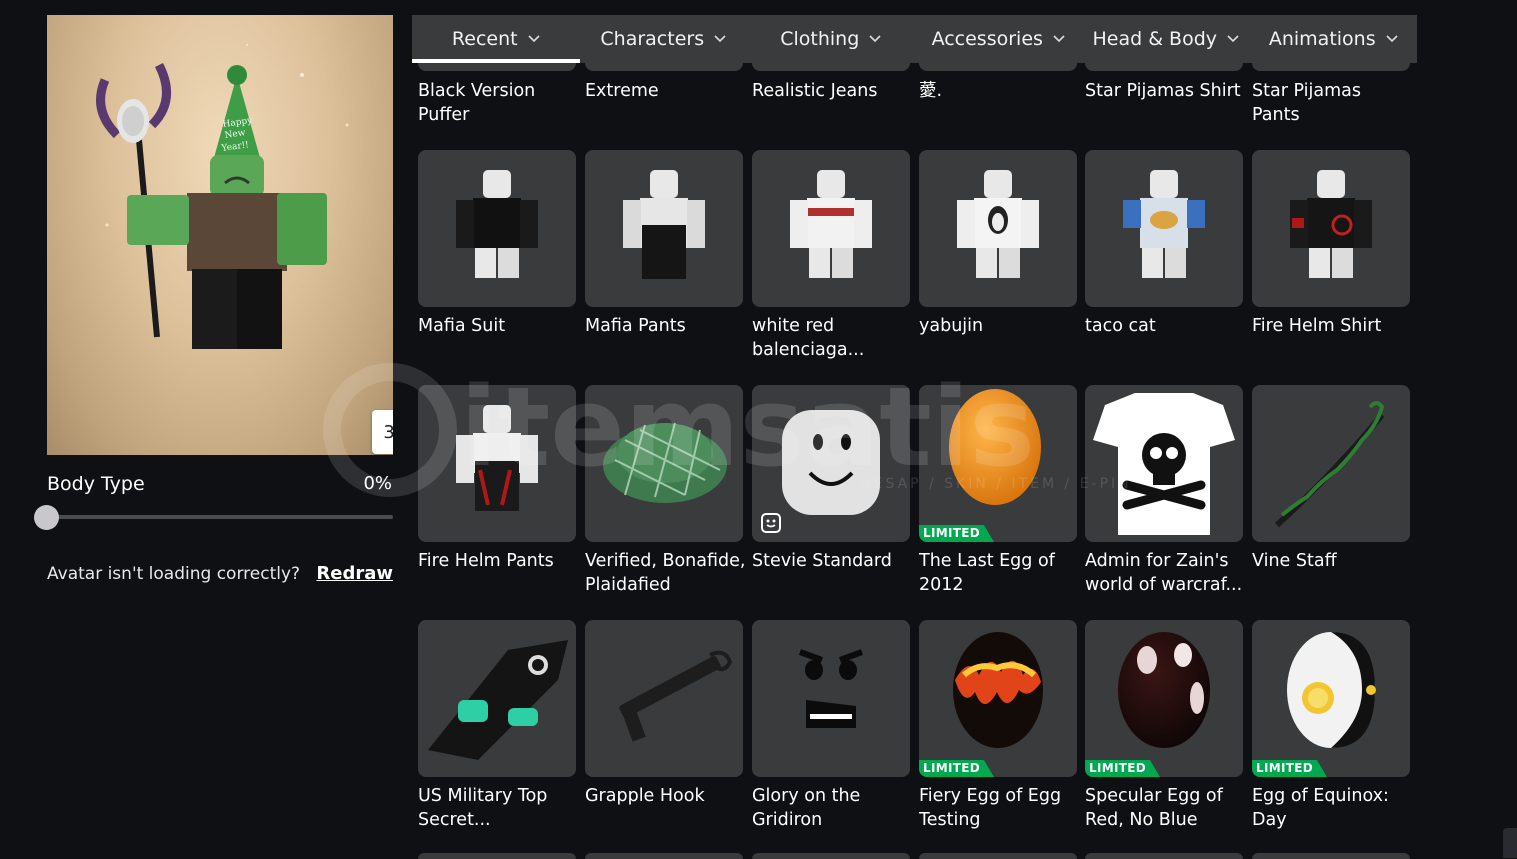  What do you see at coordinates (1000, 91) in the screenshot?
I see `item-name: 薆.` at bounding box center [1000, 91].